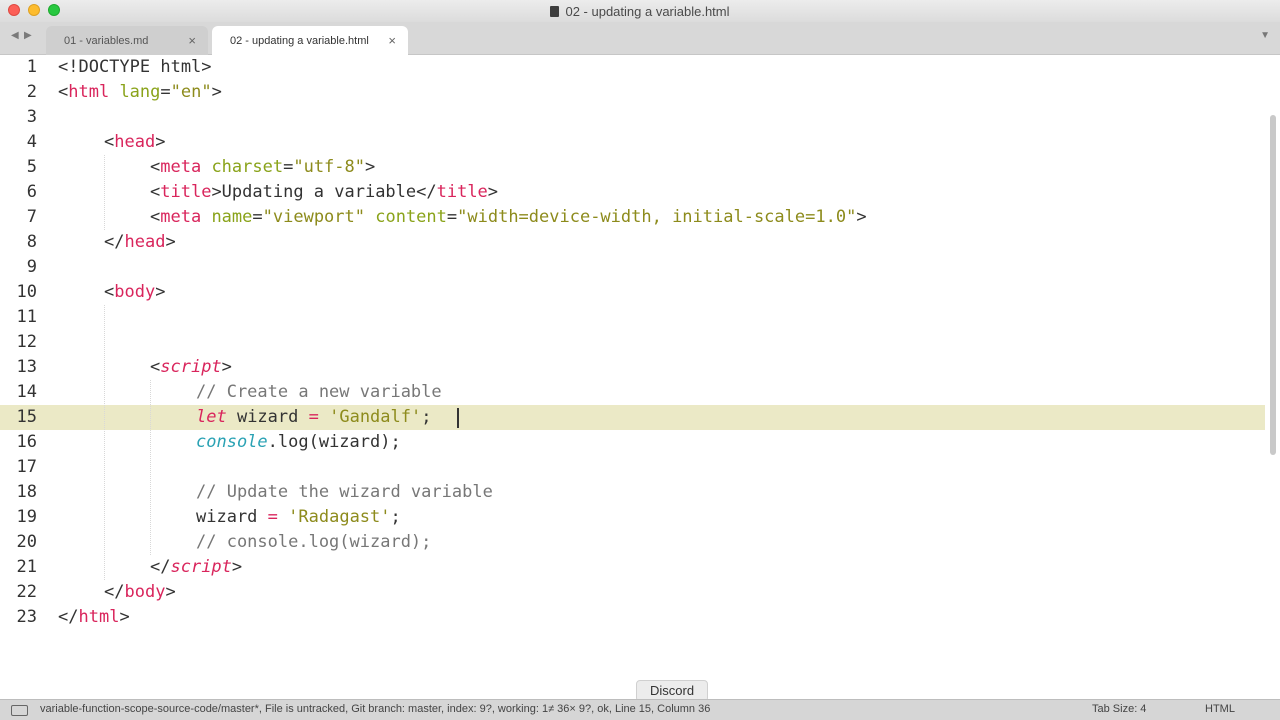 Image resolution: width=1280 pixels, height=720 pixels. I want to click on token-attr: name, so click(227, 217).